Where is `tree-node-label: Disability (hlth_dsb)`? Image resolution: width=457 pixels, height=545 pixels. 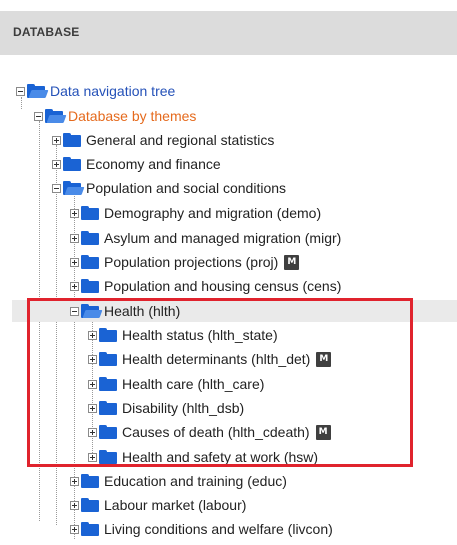
tree-node-label: Disability (hlth_dsb) is located at coordinates (183, 408).